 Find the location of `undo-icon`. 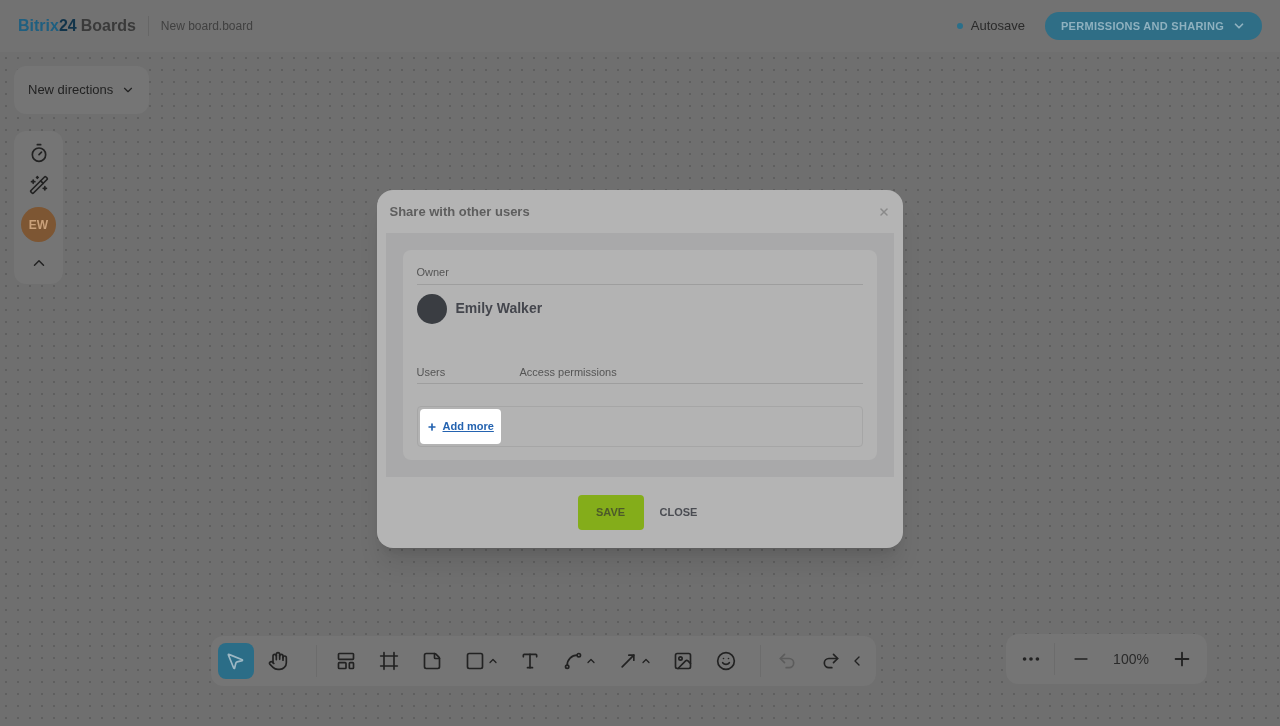

undo-icon is located at coordinates (787, 661).